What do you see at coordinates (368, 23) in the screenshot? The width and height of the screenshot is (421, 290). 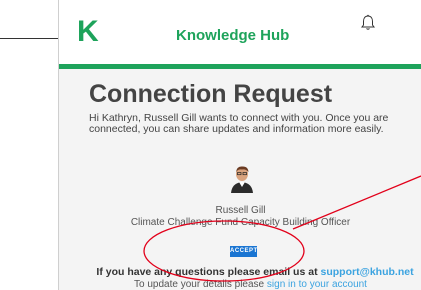 I see `bell-icon` at bounding box center [368, 23].